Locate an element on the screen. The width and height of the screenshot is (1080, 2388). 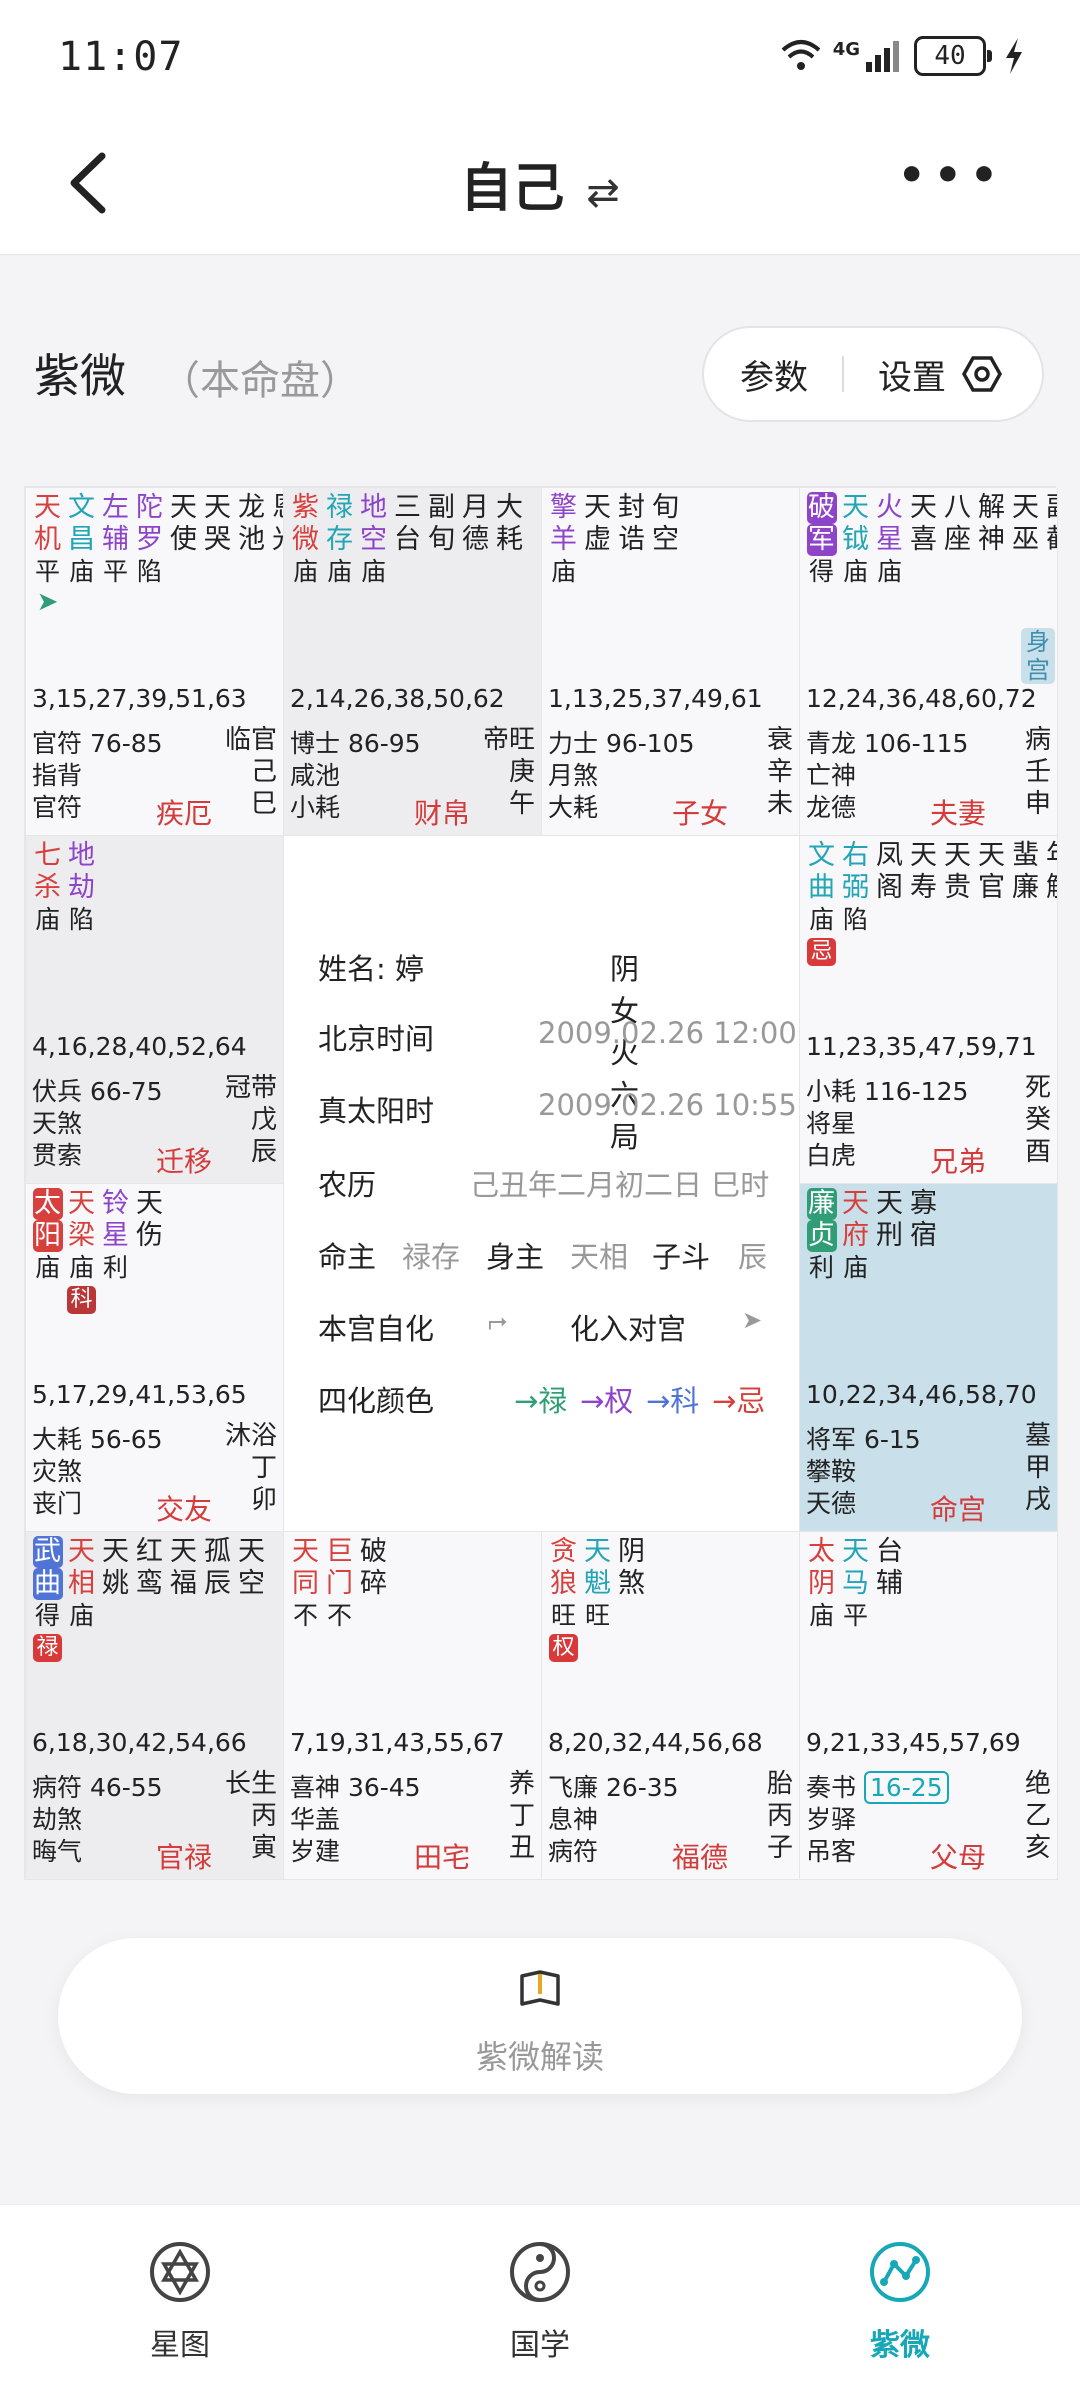
star: 天魁旺 is located at coordinates (597, 1599).